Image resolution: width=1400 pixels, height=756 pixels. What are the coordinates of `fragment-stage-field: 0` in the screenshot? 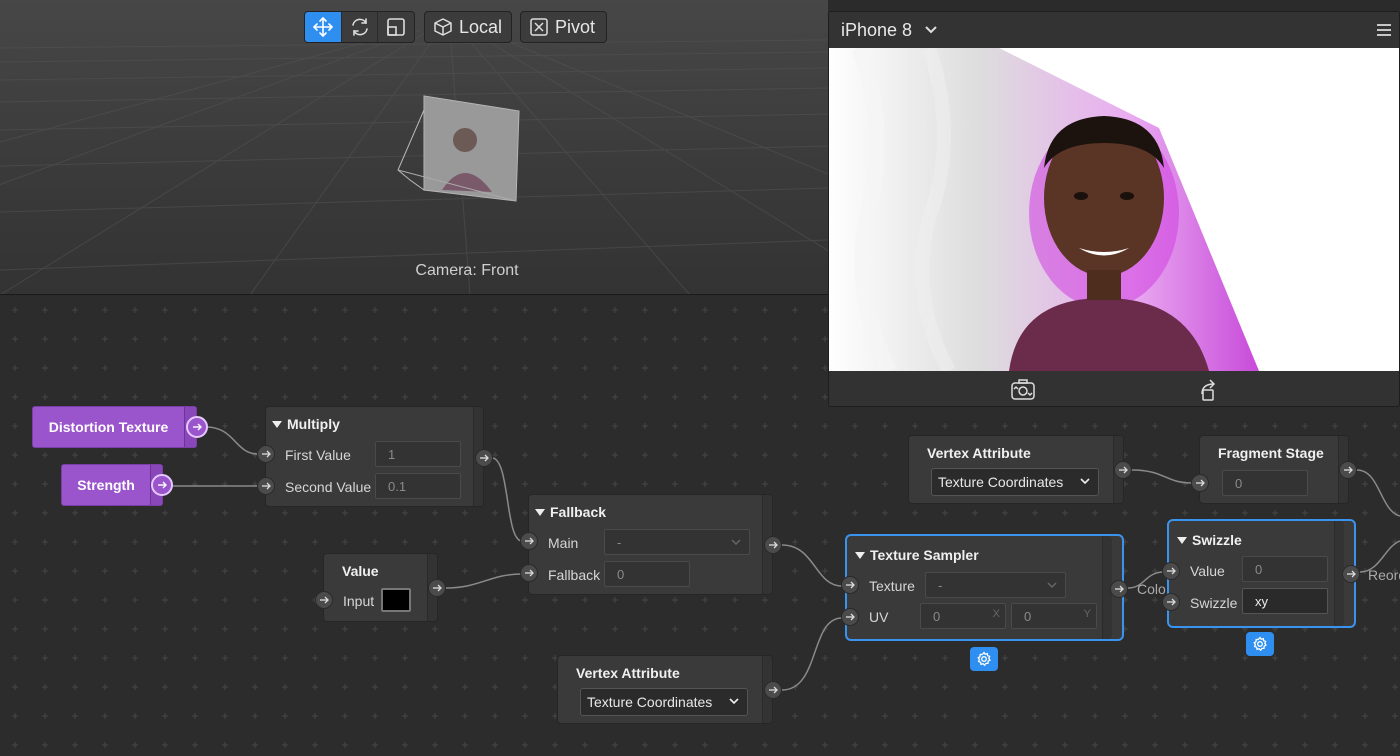 It's located at (1265, 483).